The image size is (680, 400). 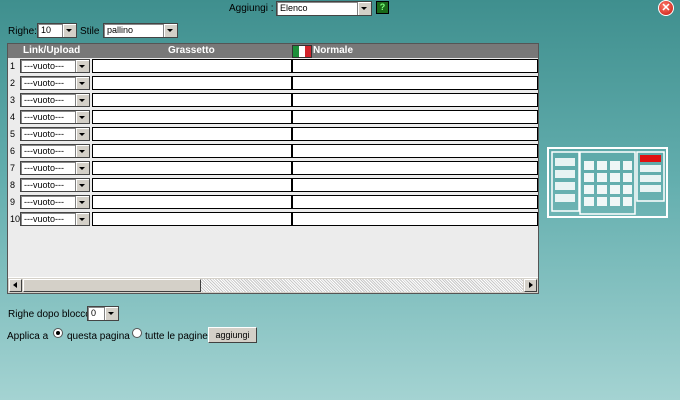 What do you see at coordinates (140, 30) in the screenshot?
I see `style-select: pallino` at bounding box center [140, 30].